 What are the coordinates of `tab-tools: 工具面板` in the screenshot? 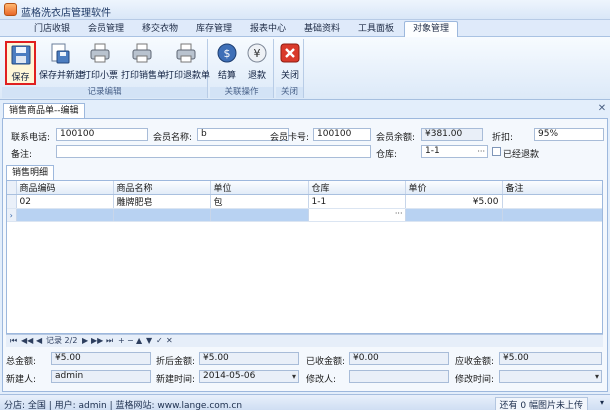 It's located at (376, 29).